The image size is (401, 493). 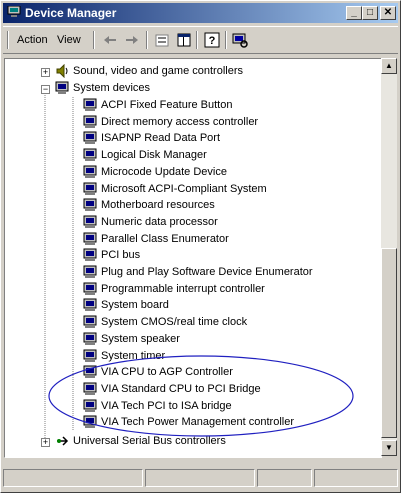 I want to click on view-menu: View, so click(x=69, y=40).